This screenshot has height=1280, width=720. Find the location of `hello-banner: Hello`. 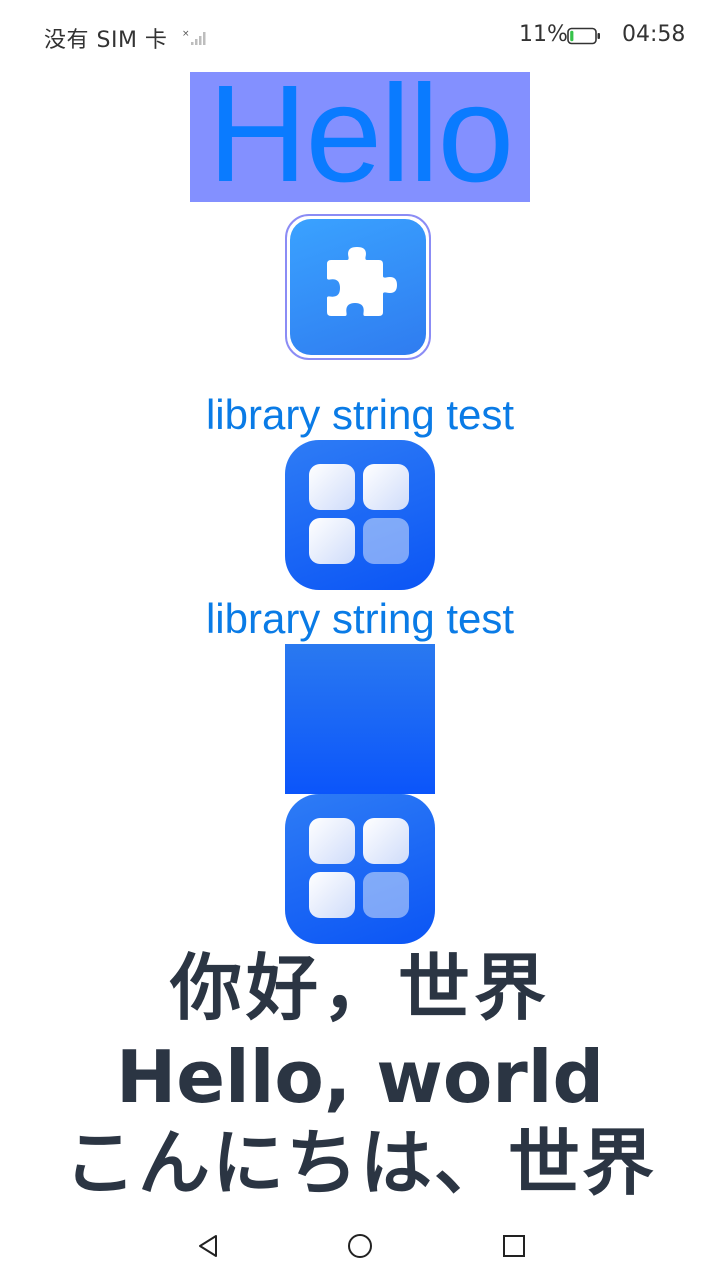

hello-banner: Hello is located at coordinates (360, 137).